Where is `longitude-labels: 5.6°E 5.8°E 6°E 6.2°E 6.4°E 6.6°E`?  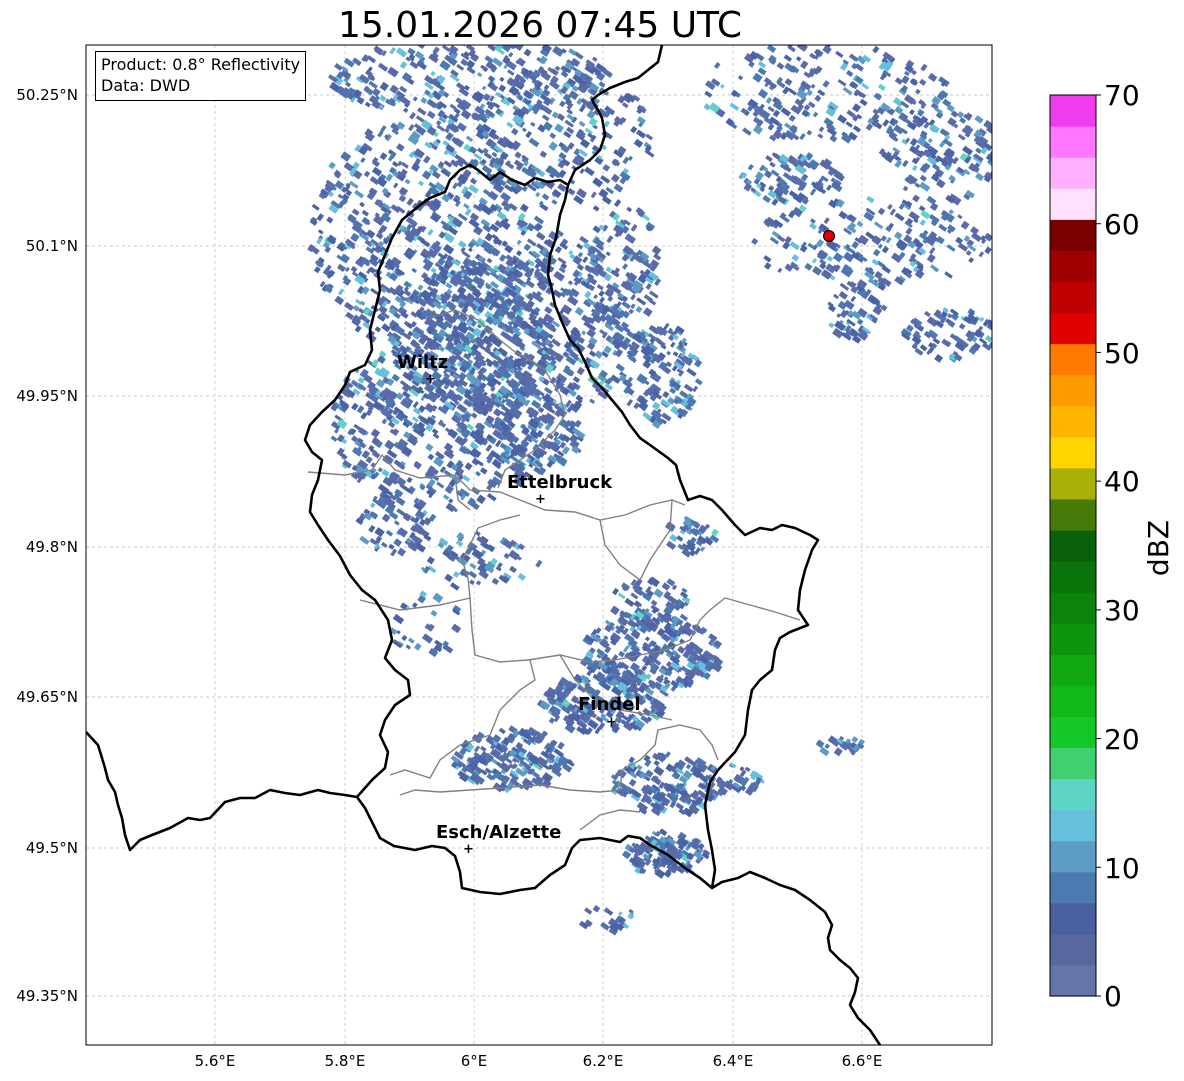 longitude-labels: 5.6°E 5.8°E 6°E 6.2°E 6.4°E 6.6°E is located at coordinates (539, 1061).